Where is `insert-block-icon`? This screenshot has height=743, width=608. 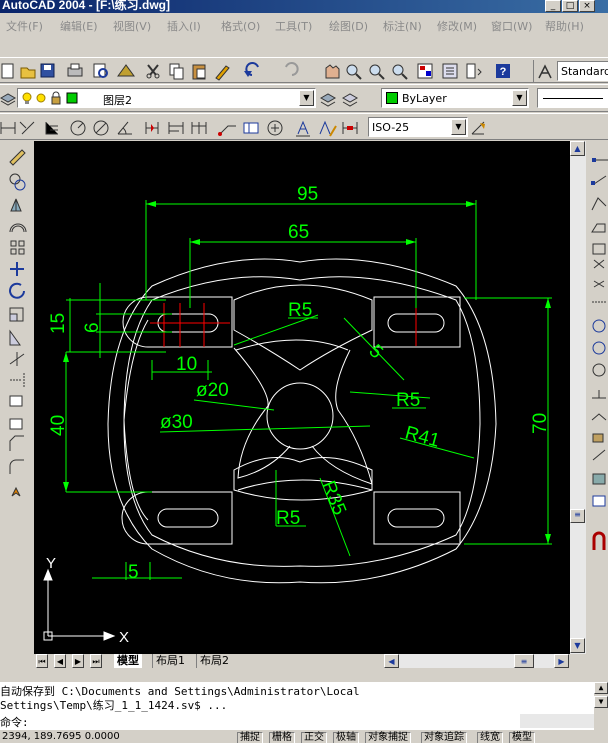
insert-block-icon is located at coordinates (599, 394).